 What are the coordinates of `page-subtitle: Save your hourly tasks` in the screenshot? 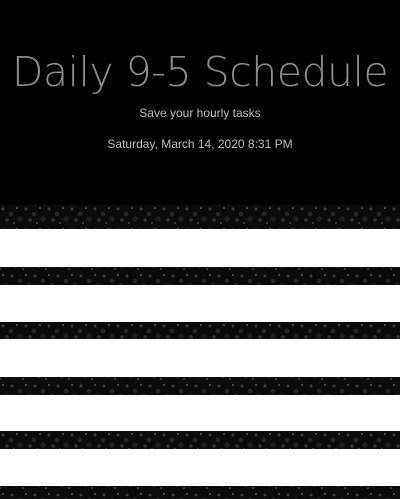 It's located at (200, 113).